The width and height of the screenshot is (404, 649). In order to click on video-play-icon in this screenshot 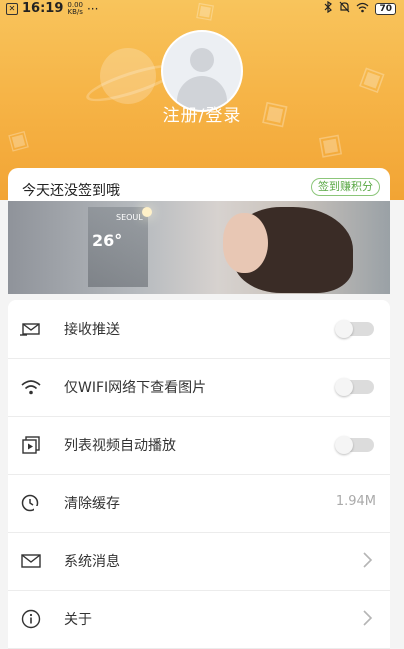, I will do `click(31, 445)`.